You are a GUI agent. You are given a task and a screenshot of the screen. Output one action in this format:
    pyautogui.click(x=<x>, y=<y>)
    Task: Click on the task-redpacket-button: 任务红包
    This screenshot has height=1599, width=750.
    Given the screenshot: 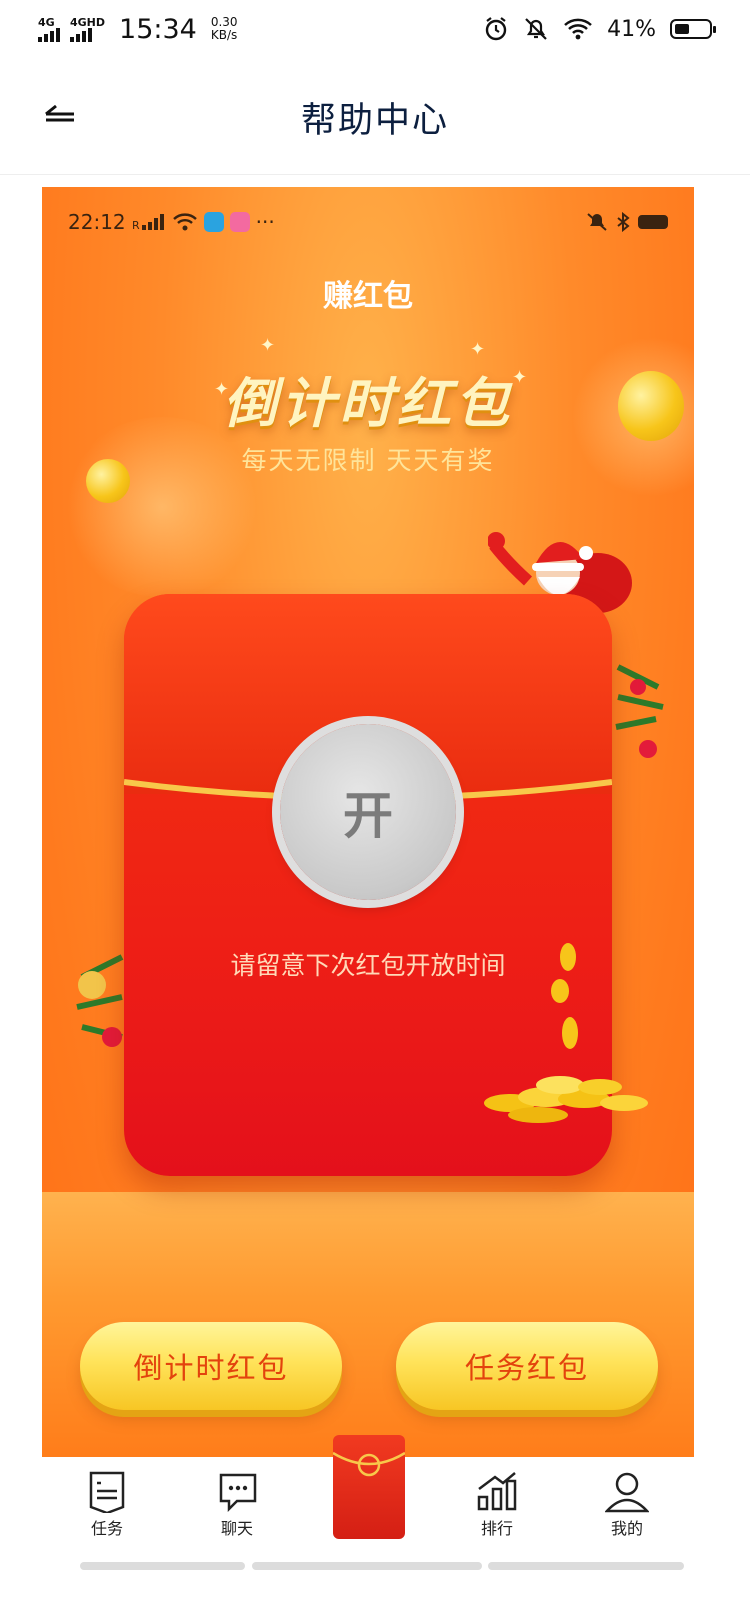 What is the action you would take?
    pyautogui.click(x=527, y=1366)
    